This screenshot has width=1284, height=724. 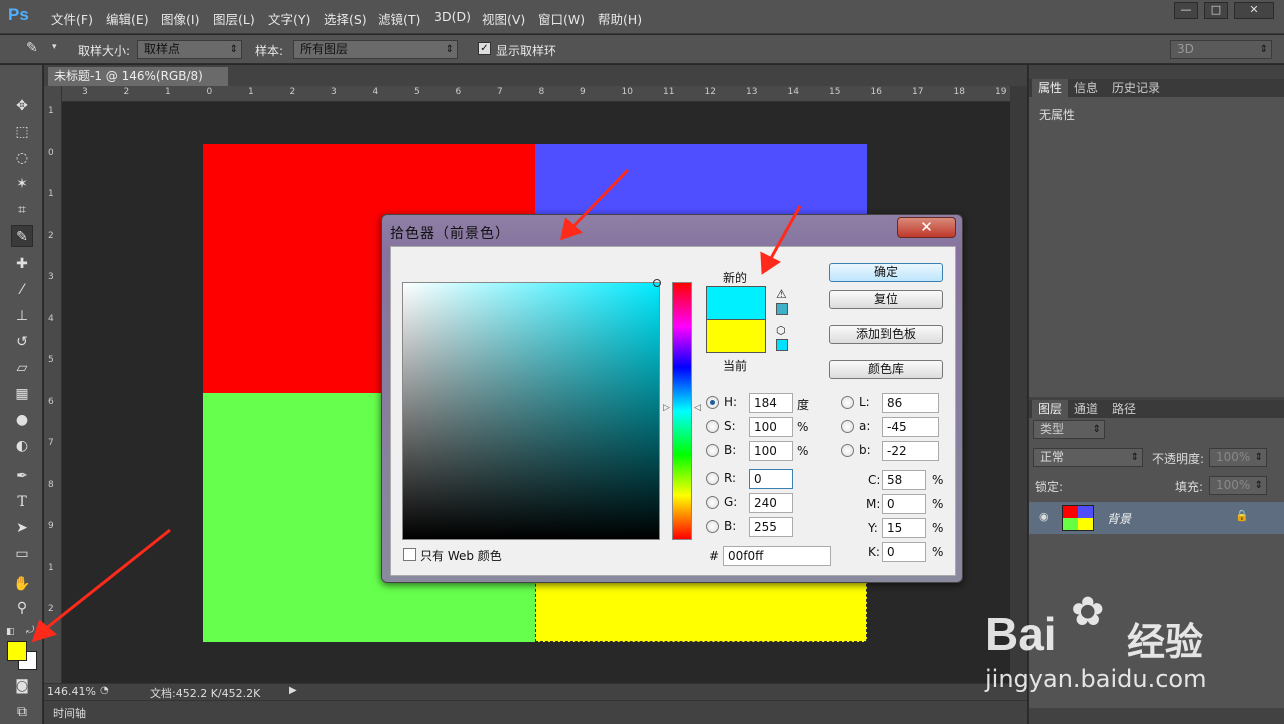 What do you see at coordinates (1165, 642) in the screenshot?
I see `watermark-brand2: 经验` at bounding box center [1165, 642].